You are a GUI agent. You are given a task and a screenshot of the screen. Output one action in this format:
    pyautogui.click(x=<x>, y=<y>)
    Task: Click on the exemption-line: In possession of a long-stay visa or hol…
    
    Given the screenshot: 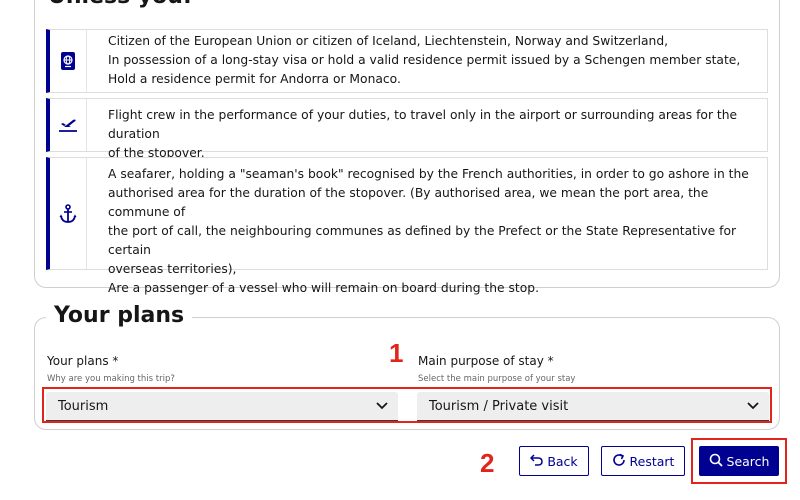 What is the action you would take?
    pyautogui.click(x=424, y=60)
    